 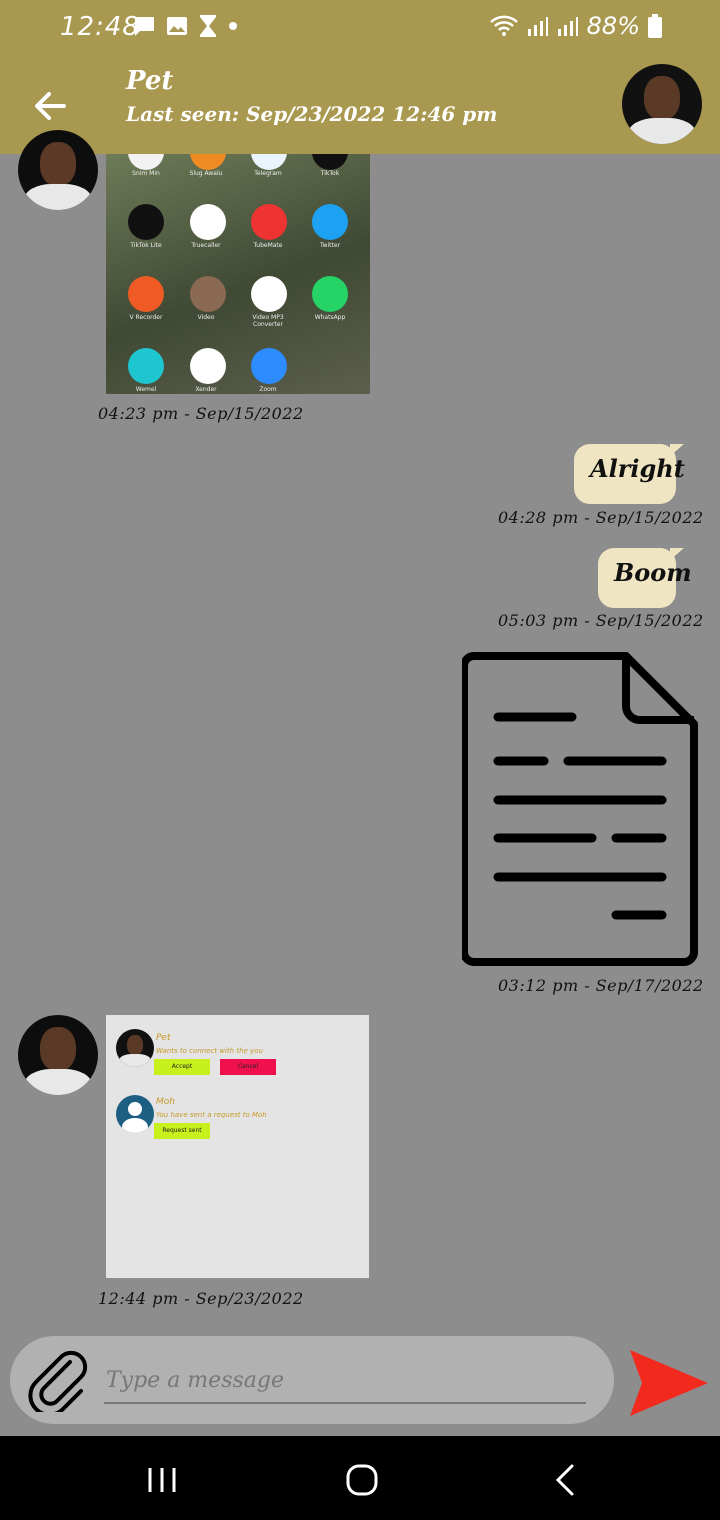 What do you see at coordinates (268, 245) in the screenshot?
I see `app-label: TubeMate` at bounding box center [268, 245].